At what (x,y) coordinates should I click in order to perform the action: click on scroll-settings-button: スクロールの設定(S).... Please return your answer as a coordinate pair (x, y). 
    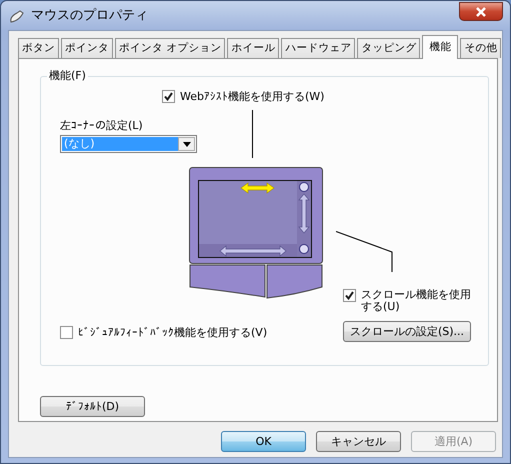
    Looking at the image, I should click on (407, 331).